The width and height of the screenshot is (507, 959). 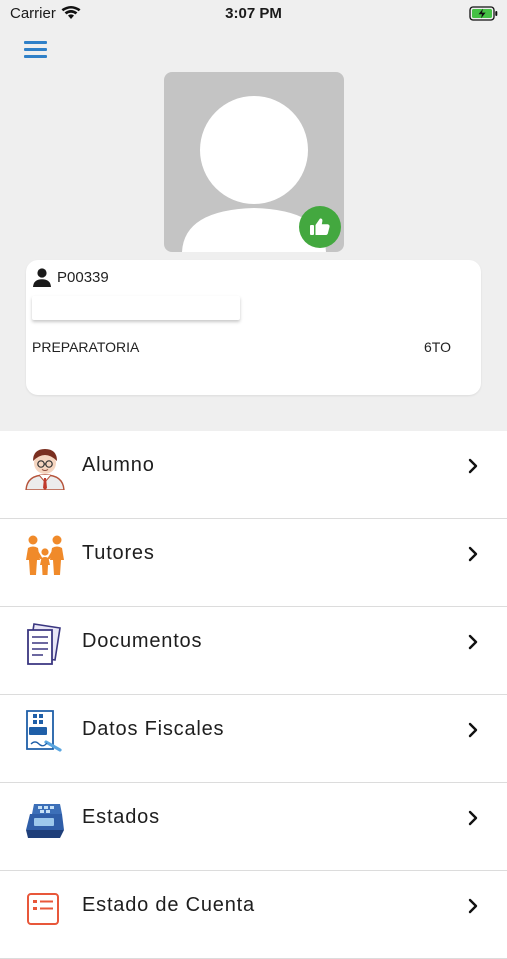 I want to click on student-name-field, so click(x=136, y=308).